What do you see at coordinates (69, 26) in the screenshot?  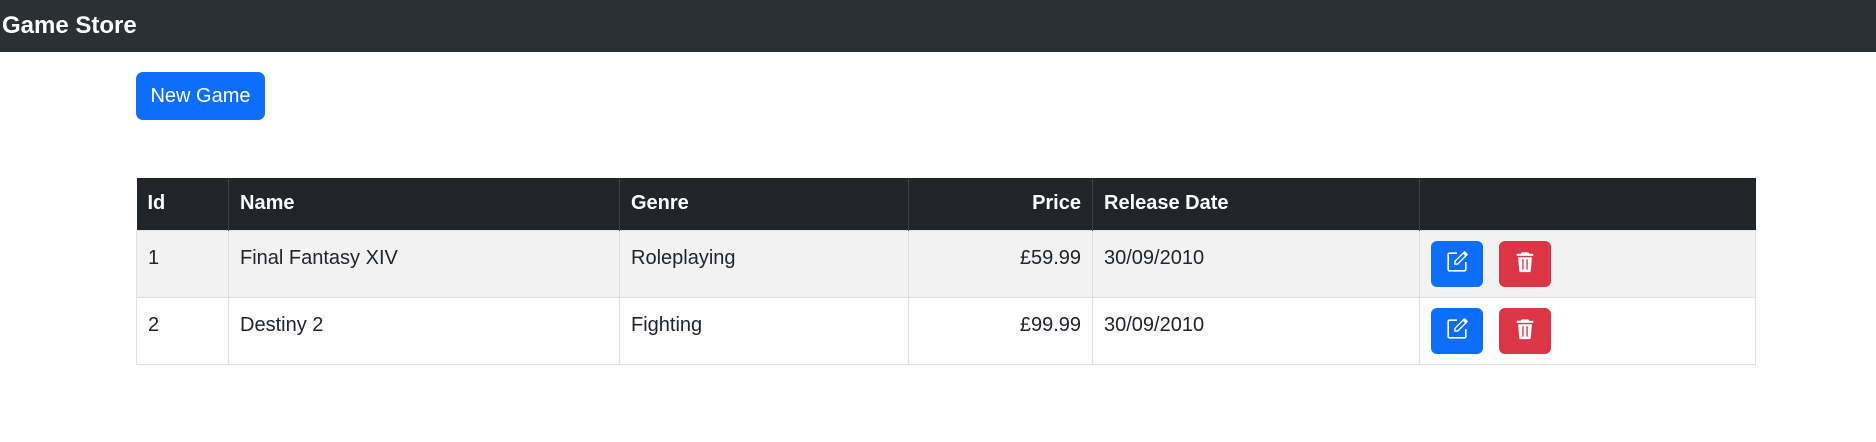 I see `brand-title: Game Store` at bounding box center [69, 26].